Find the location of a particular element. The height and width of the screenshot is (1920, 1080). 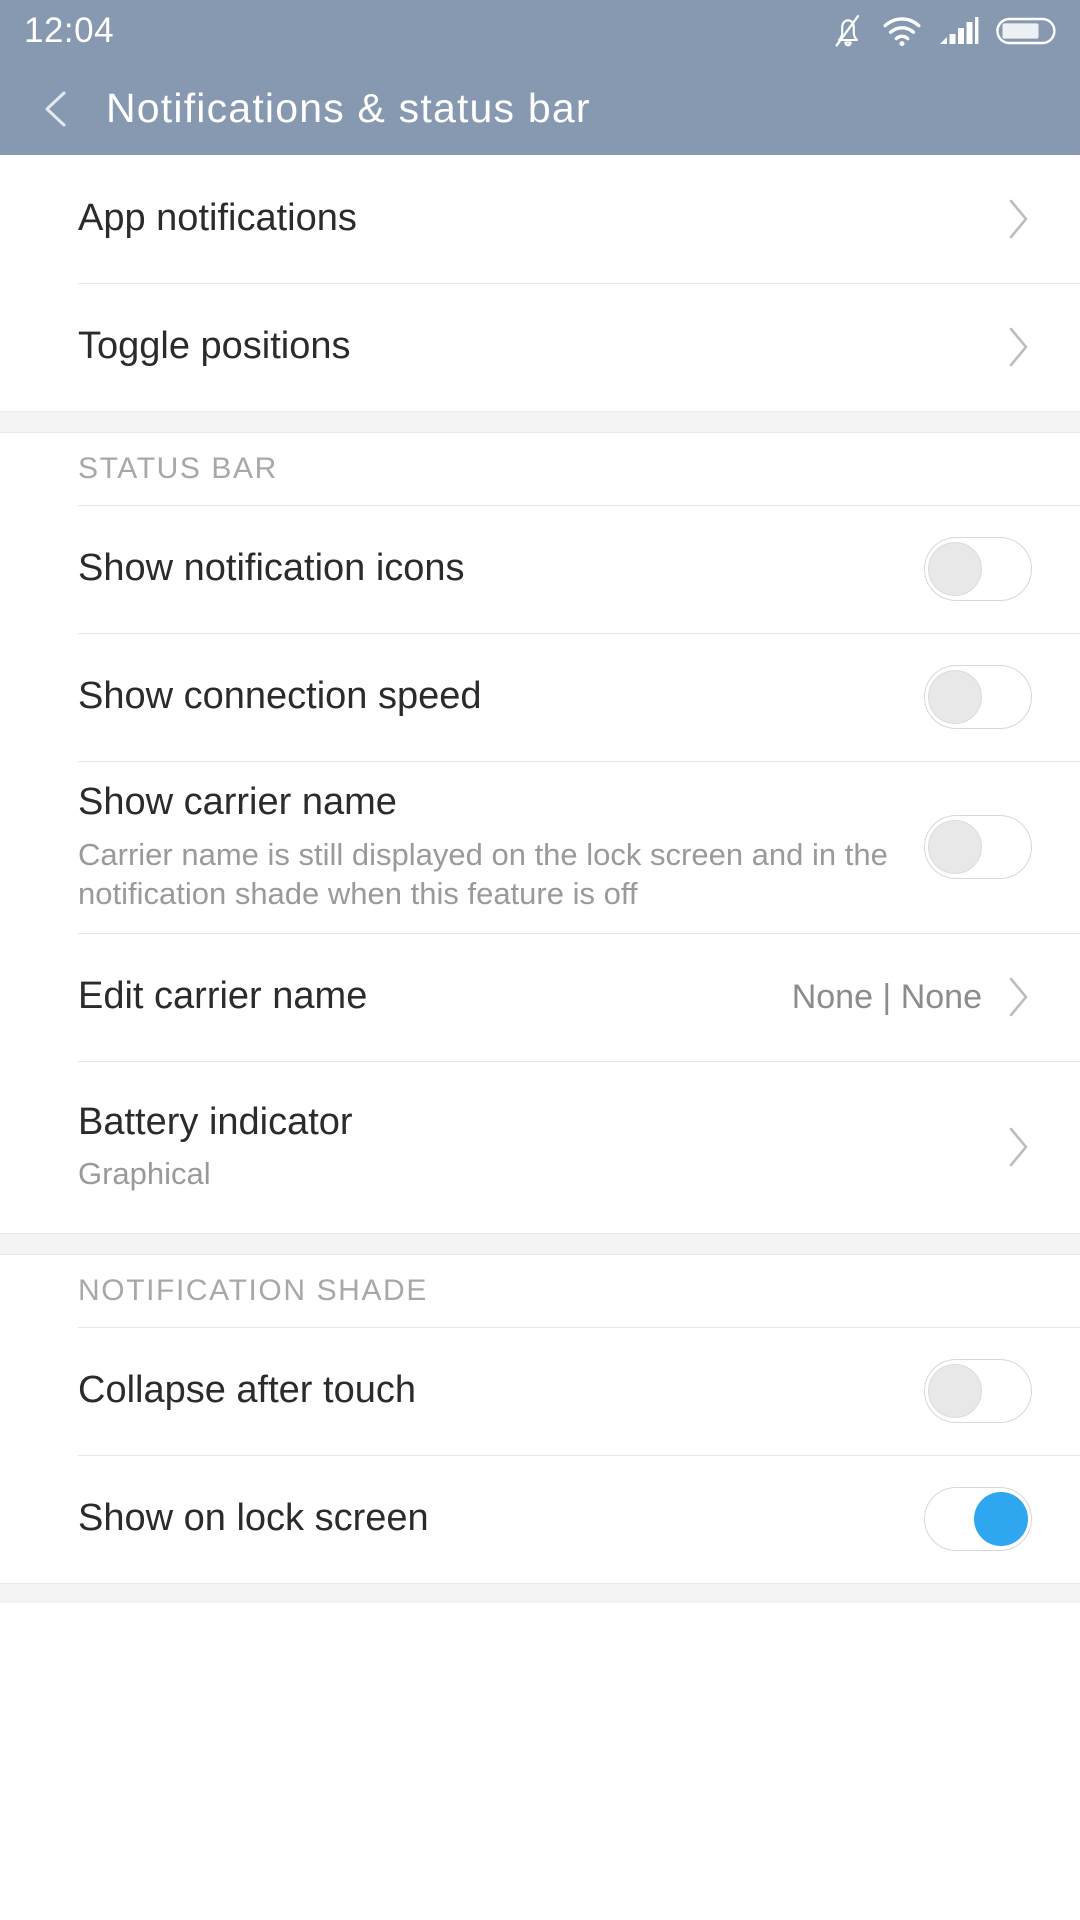

list-item-label: Toggle positions is located at coordinates (214, 346).